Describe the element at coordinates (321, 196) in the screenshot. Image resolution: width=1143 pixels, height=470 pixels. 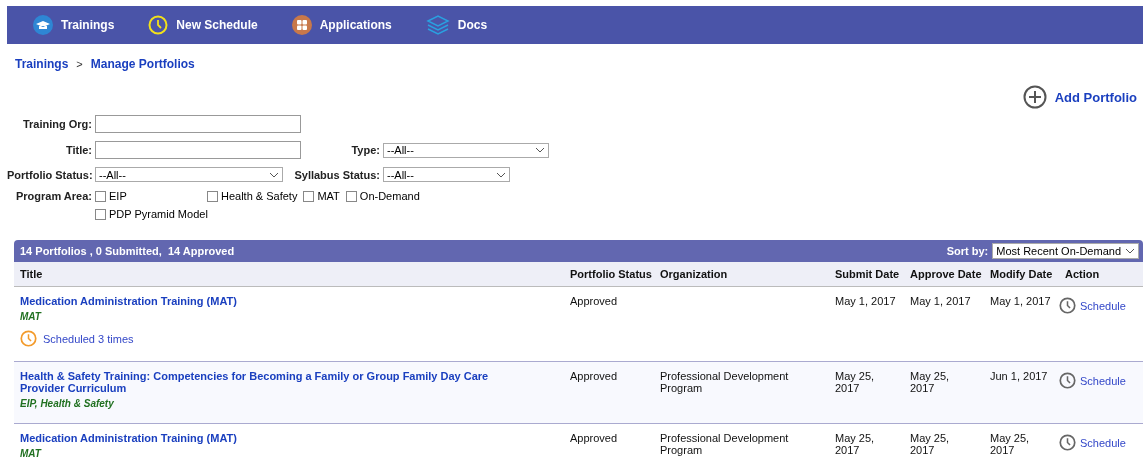
I see `program-area-checkbox: MAT` at that location.